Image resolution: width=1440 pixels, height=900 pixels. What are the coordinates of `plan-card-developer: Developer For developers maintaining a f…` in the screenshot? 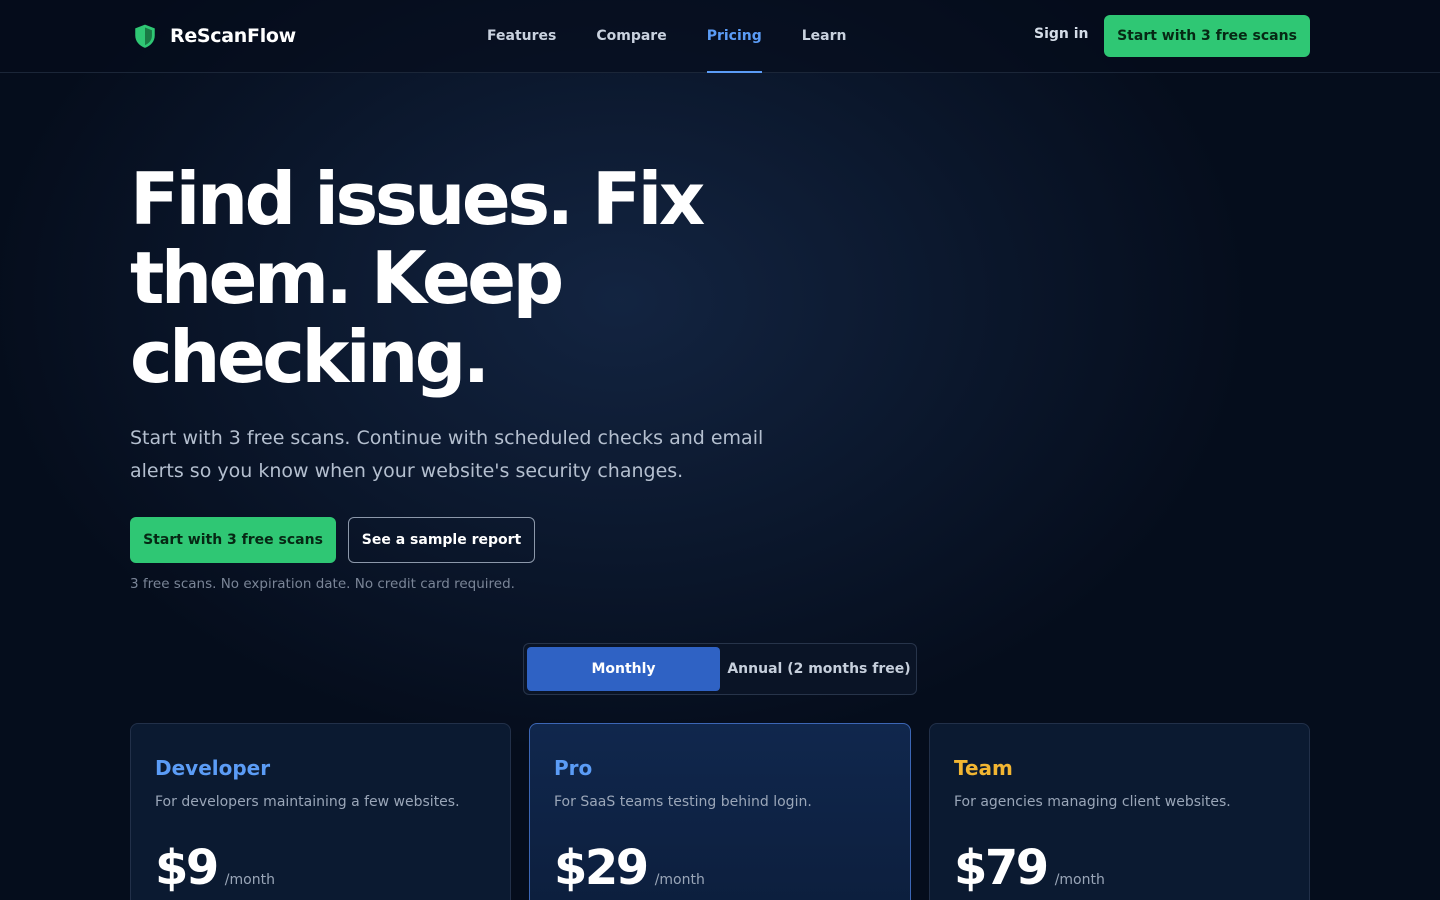 It's located at (320, 811).